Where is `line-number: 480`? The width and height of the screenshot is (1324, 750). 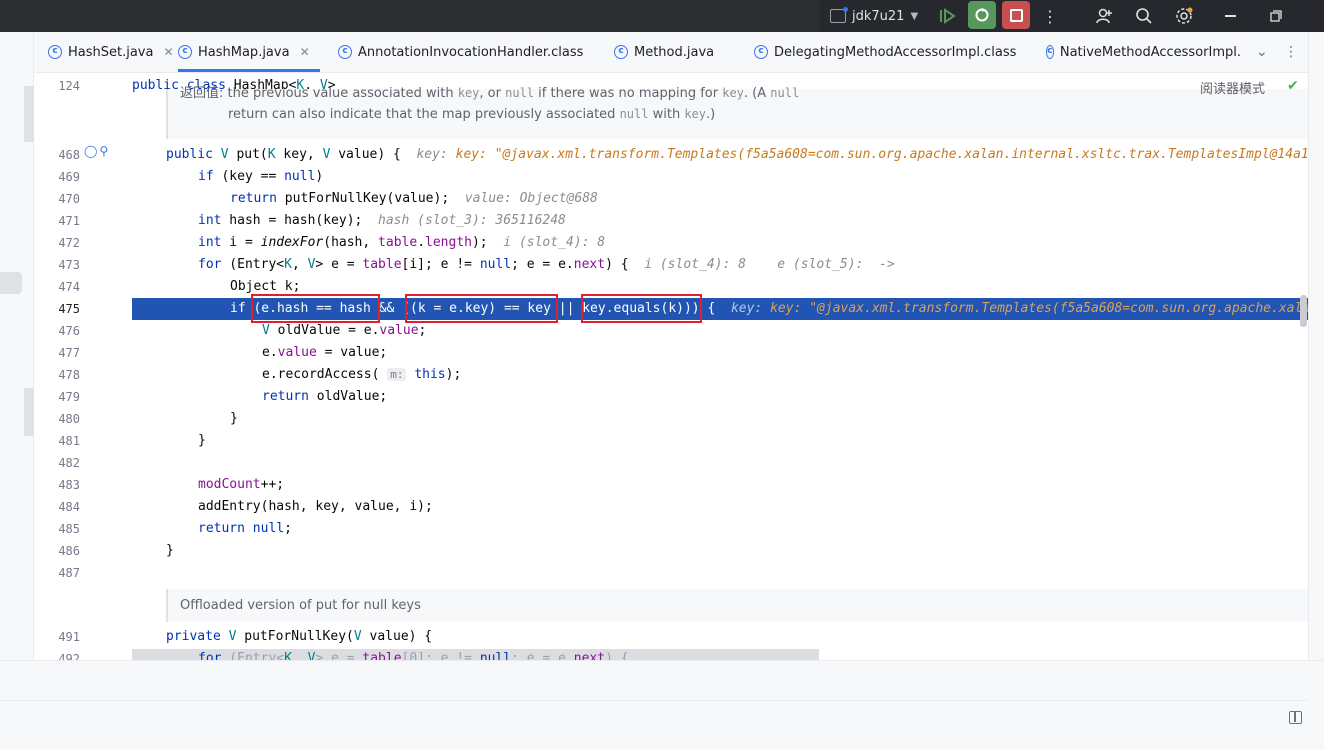
line-number: 480 is located at coordinates (69, 419).